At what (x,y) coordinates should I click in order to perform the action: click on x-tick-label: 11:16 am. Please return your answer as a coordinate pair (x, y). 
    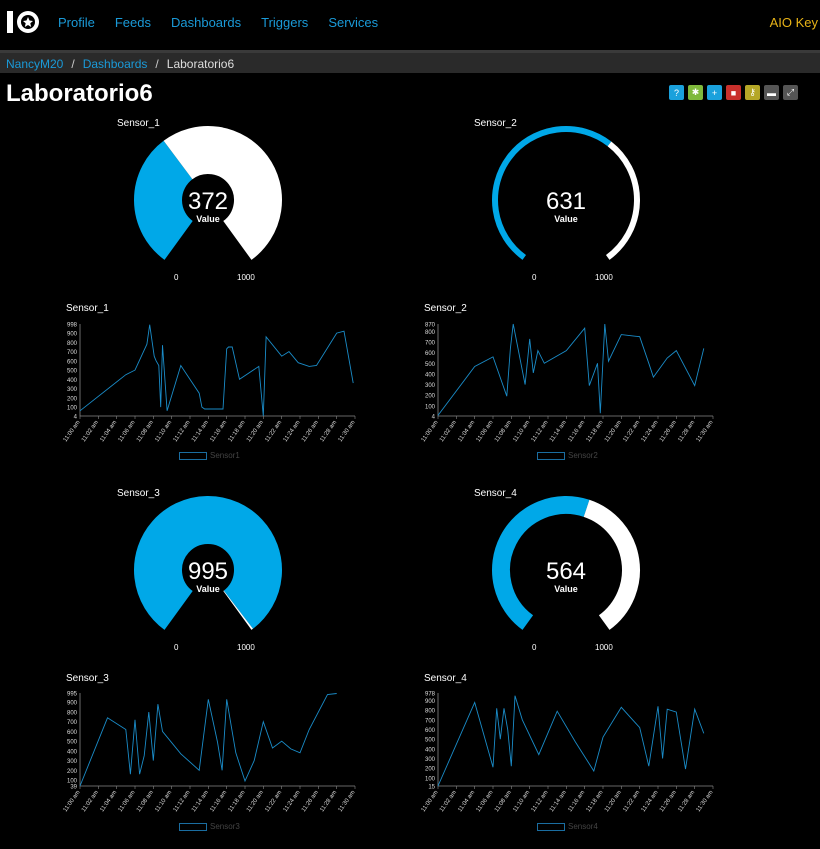
    Looking at the image, I should click on (576, 432).